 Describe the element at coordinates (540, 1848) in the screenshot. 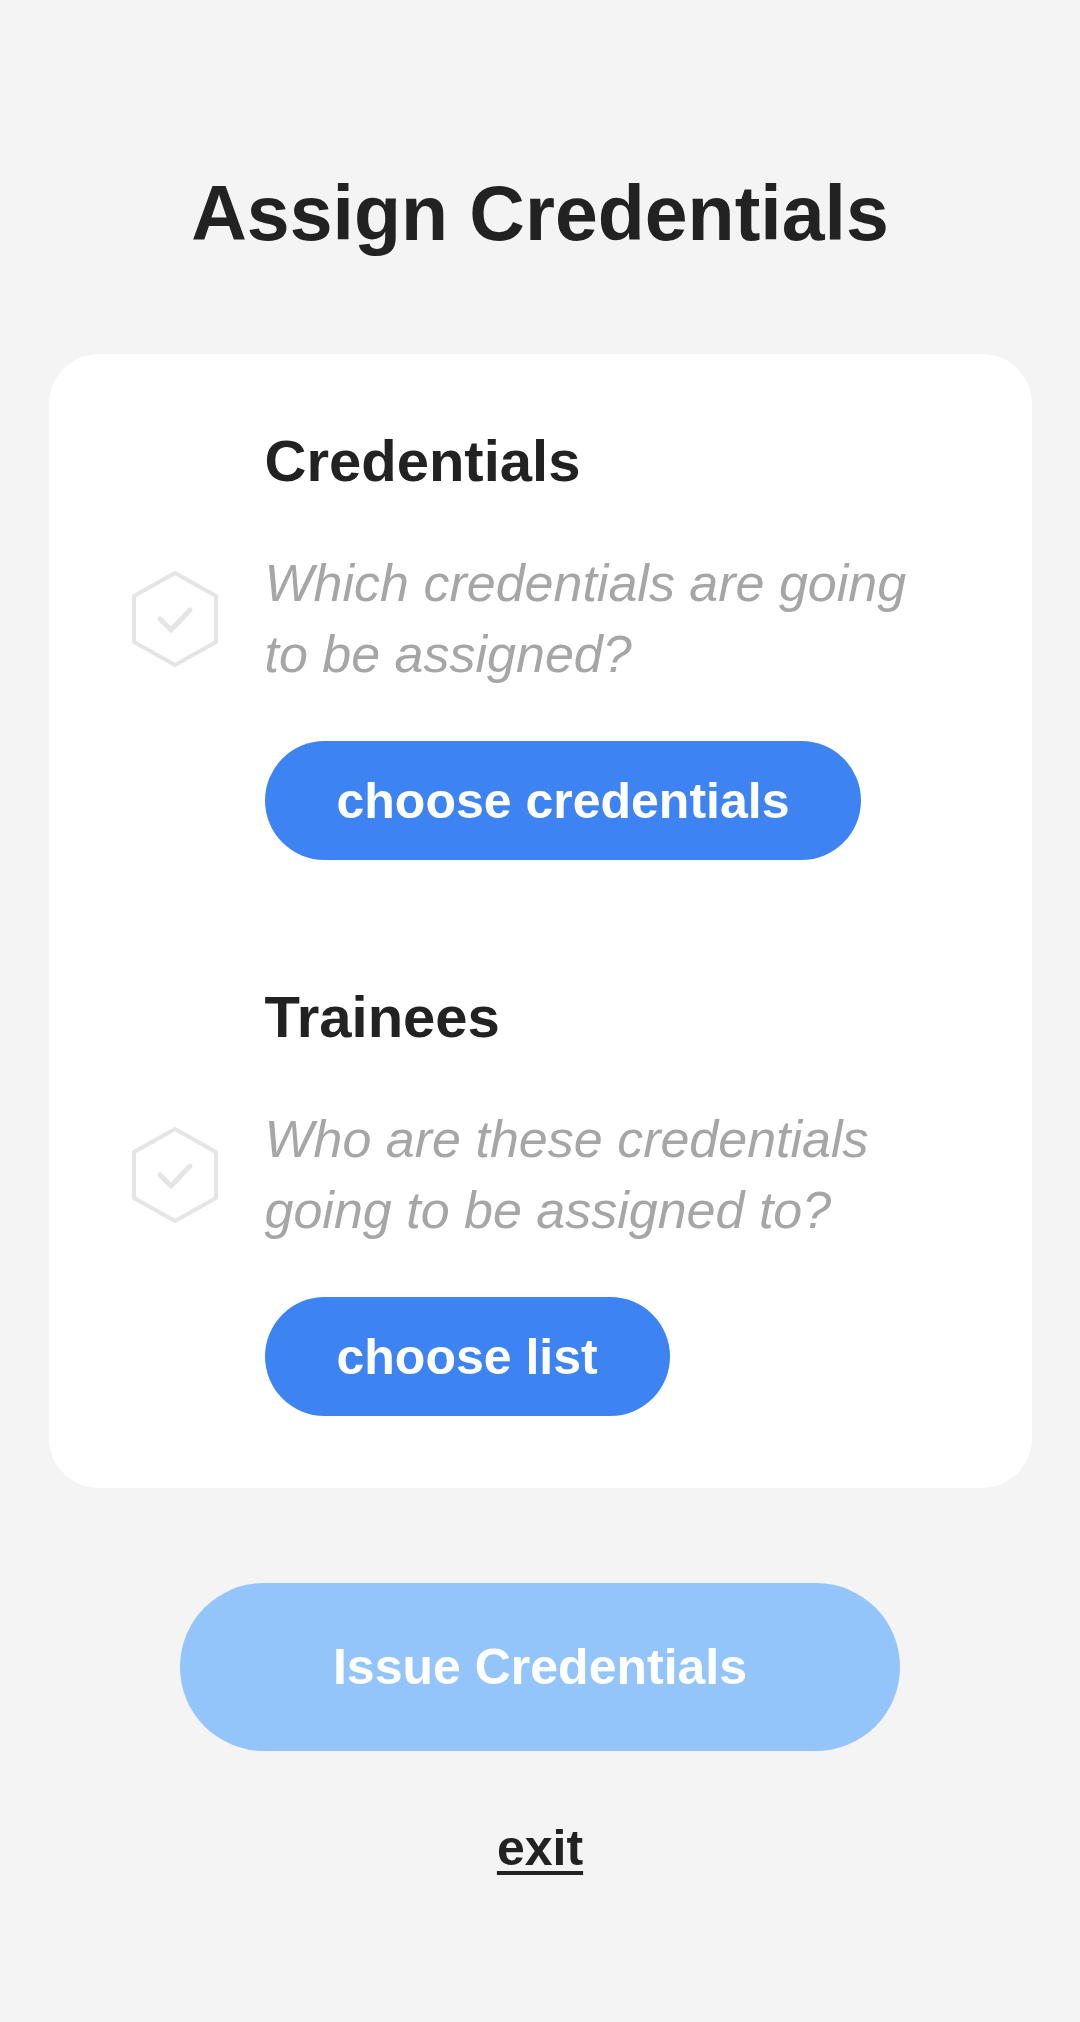

I see `exit-link: exit` at that location.